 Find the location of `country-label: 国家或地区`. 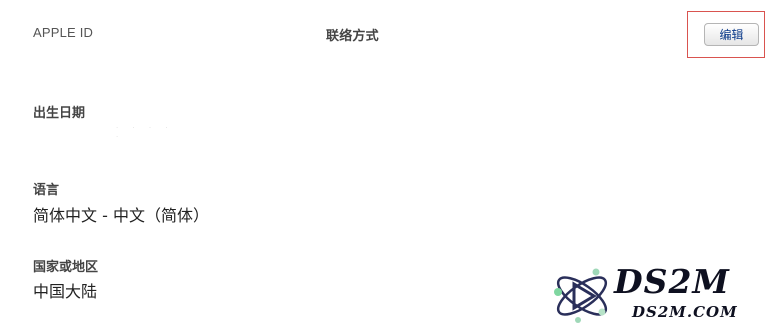

country-label: 国家或地区 is located at coordinates (66, 267).